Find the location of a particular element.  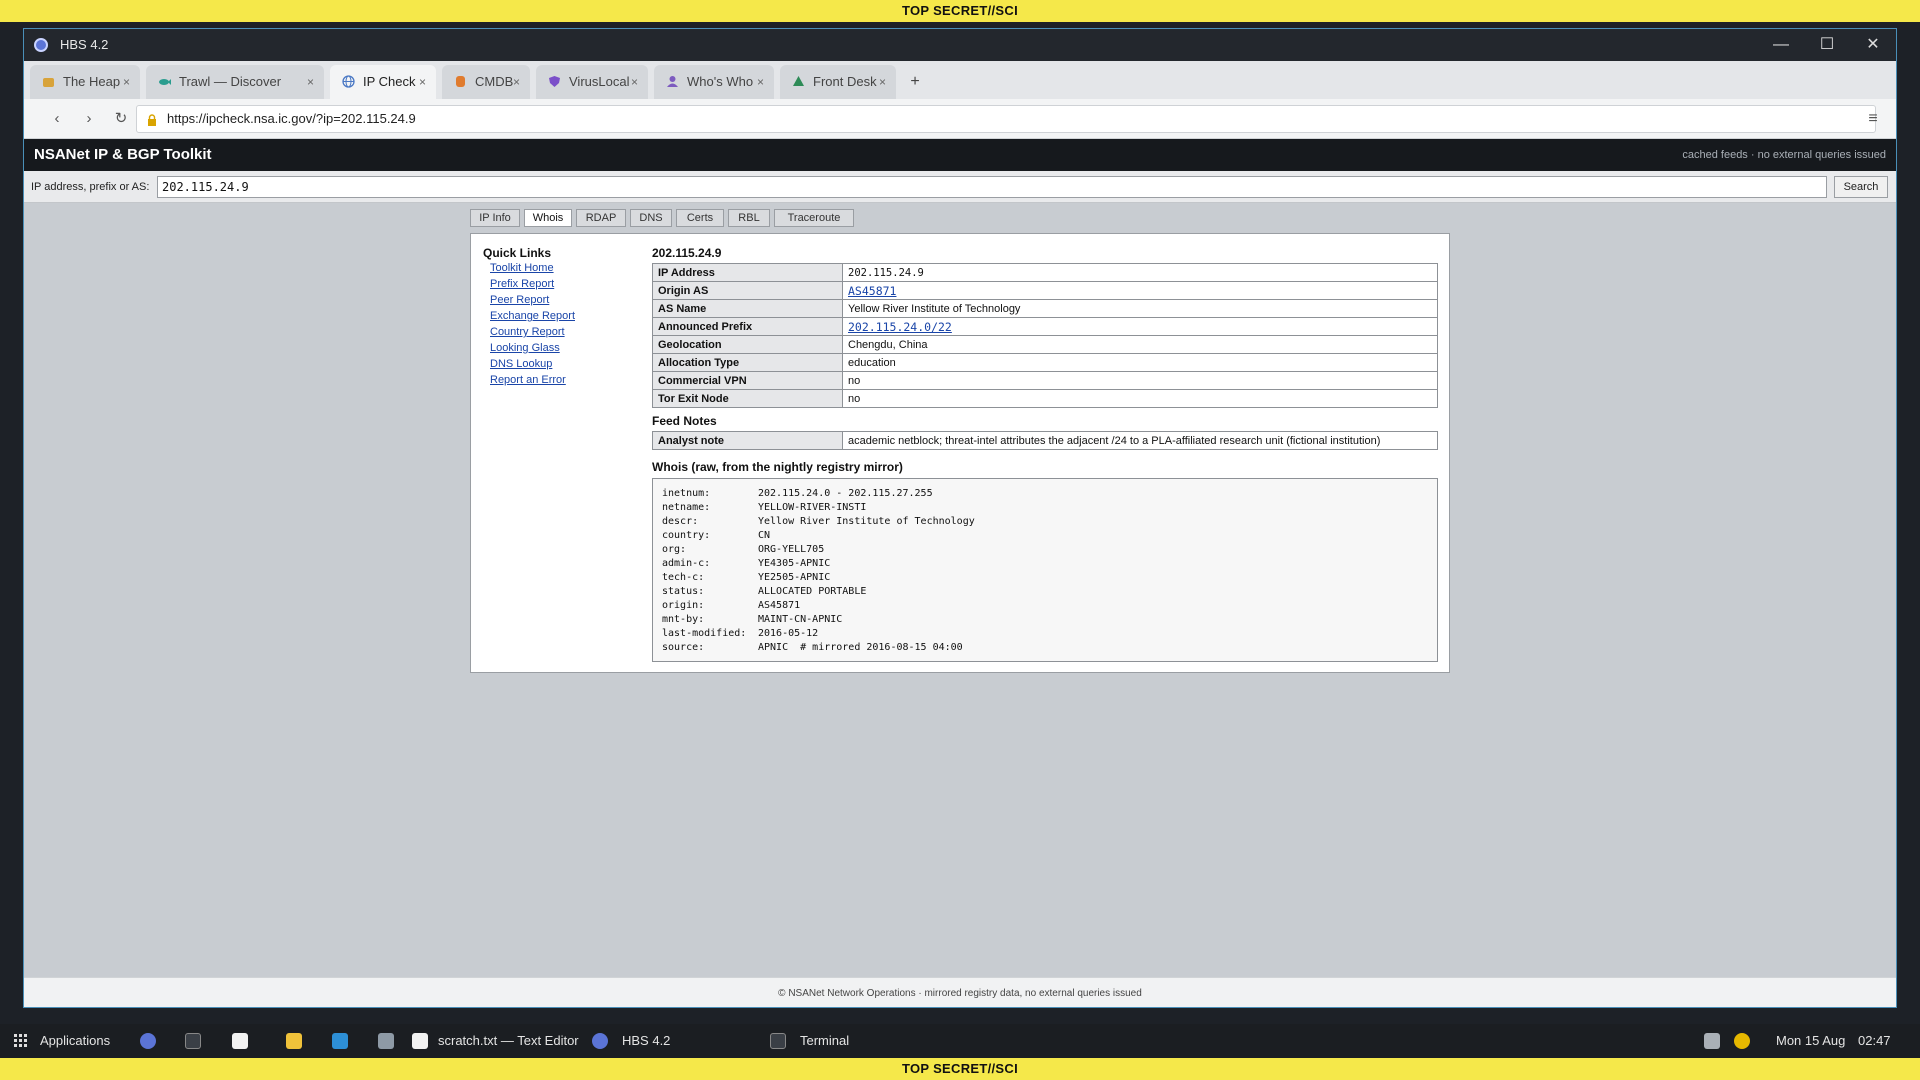

commercial-vpn-value: no is located at coordinates (1140, 380).